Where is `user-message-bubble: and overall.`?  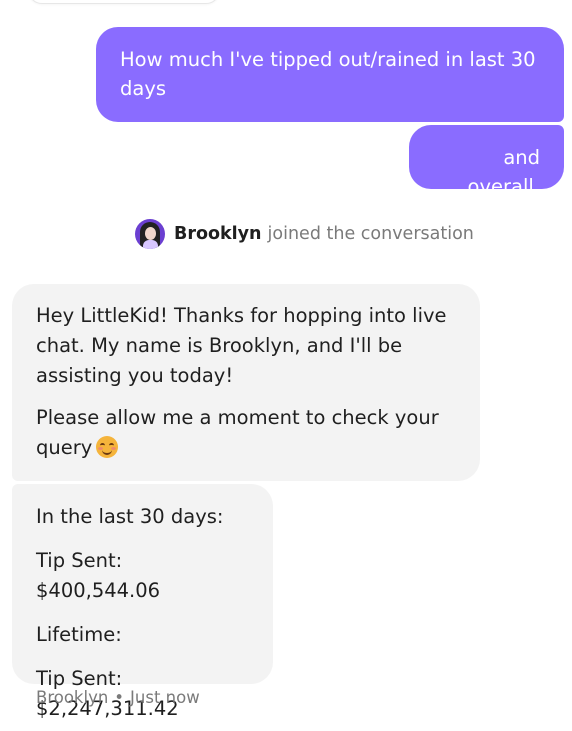
user-message-bubble: and overall. is located at coordinates (486, 161).